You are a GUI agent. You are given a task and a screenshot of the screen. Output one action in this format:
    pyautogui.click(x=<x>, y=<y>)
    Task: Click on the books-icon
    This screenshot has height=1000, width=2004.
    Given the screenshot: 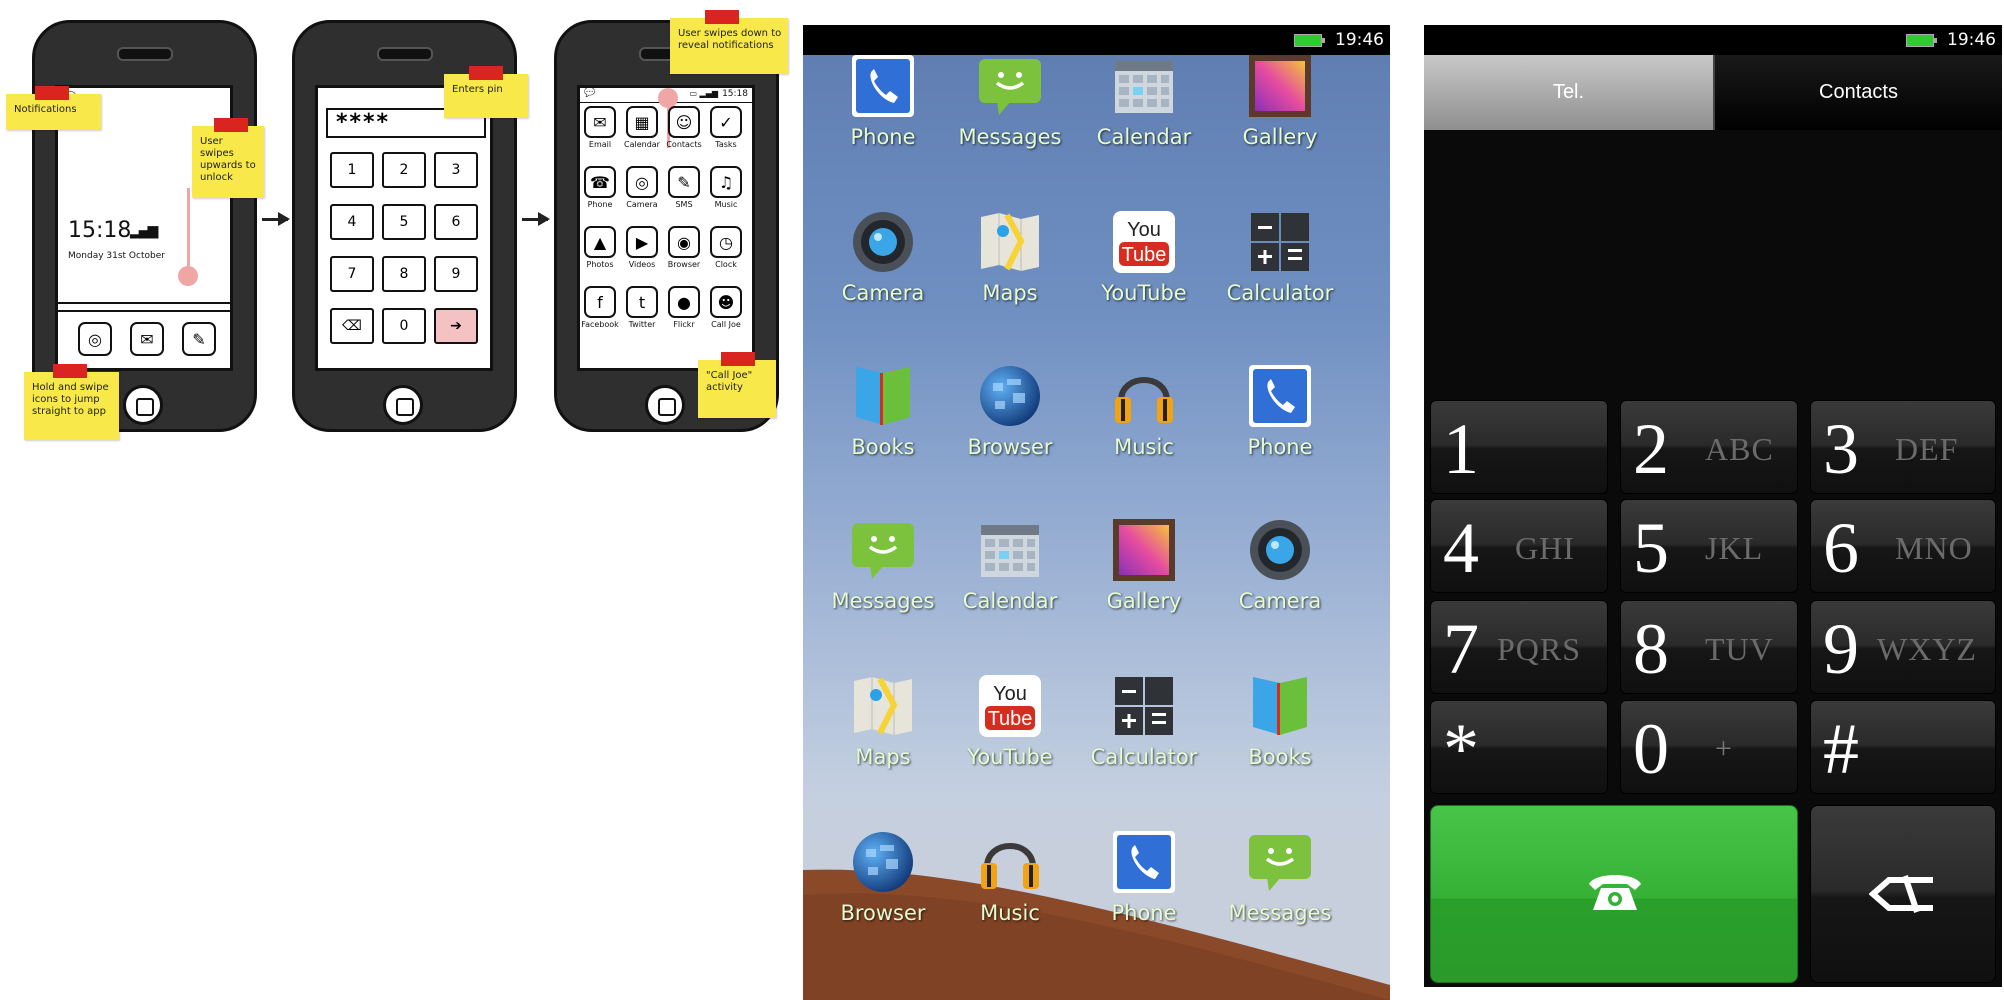 What is the action you would take?
    pyautogui.click(x=1280, y=706)
    